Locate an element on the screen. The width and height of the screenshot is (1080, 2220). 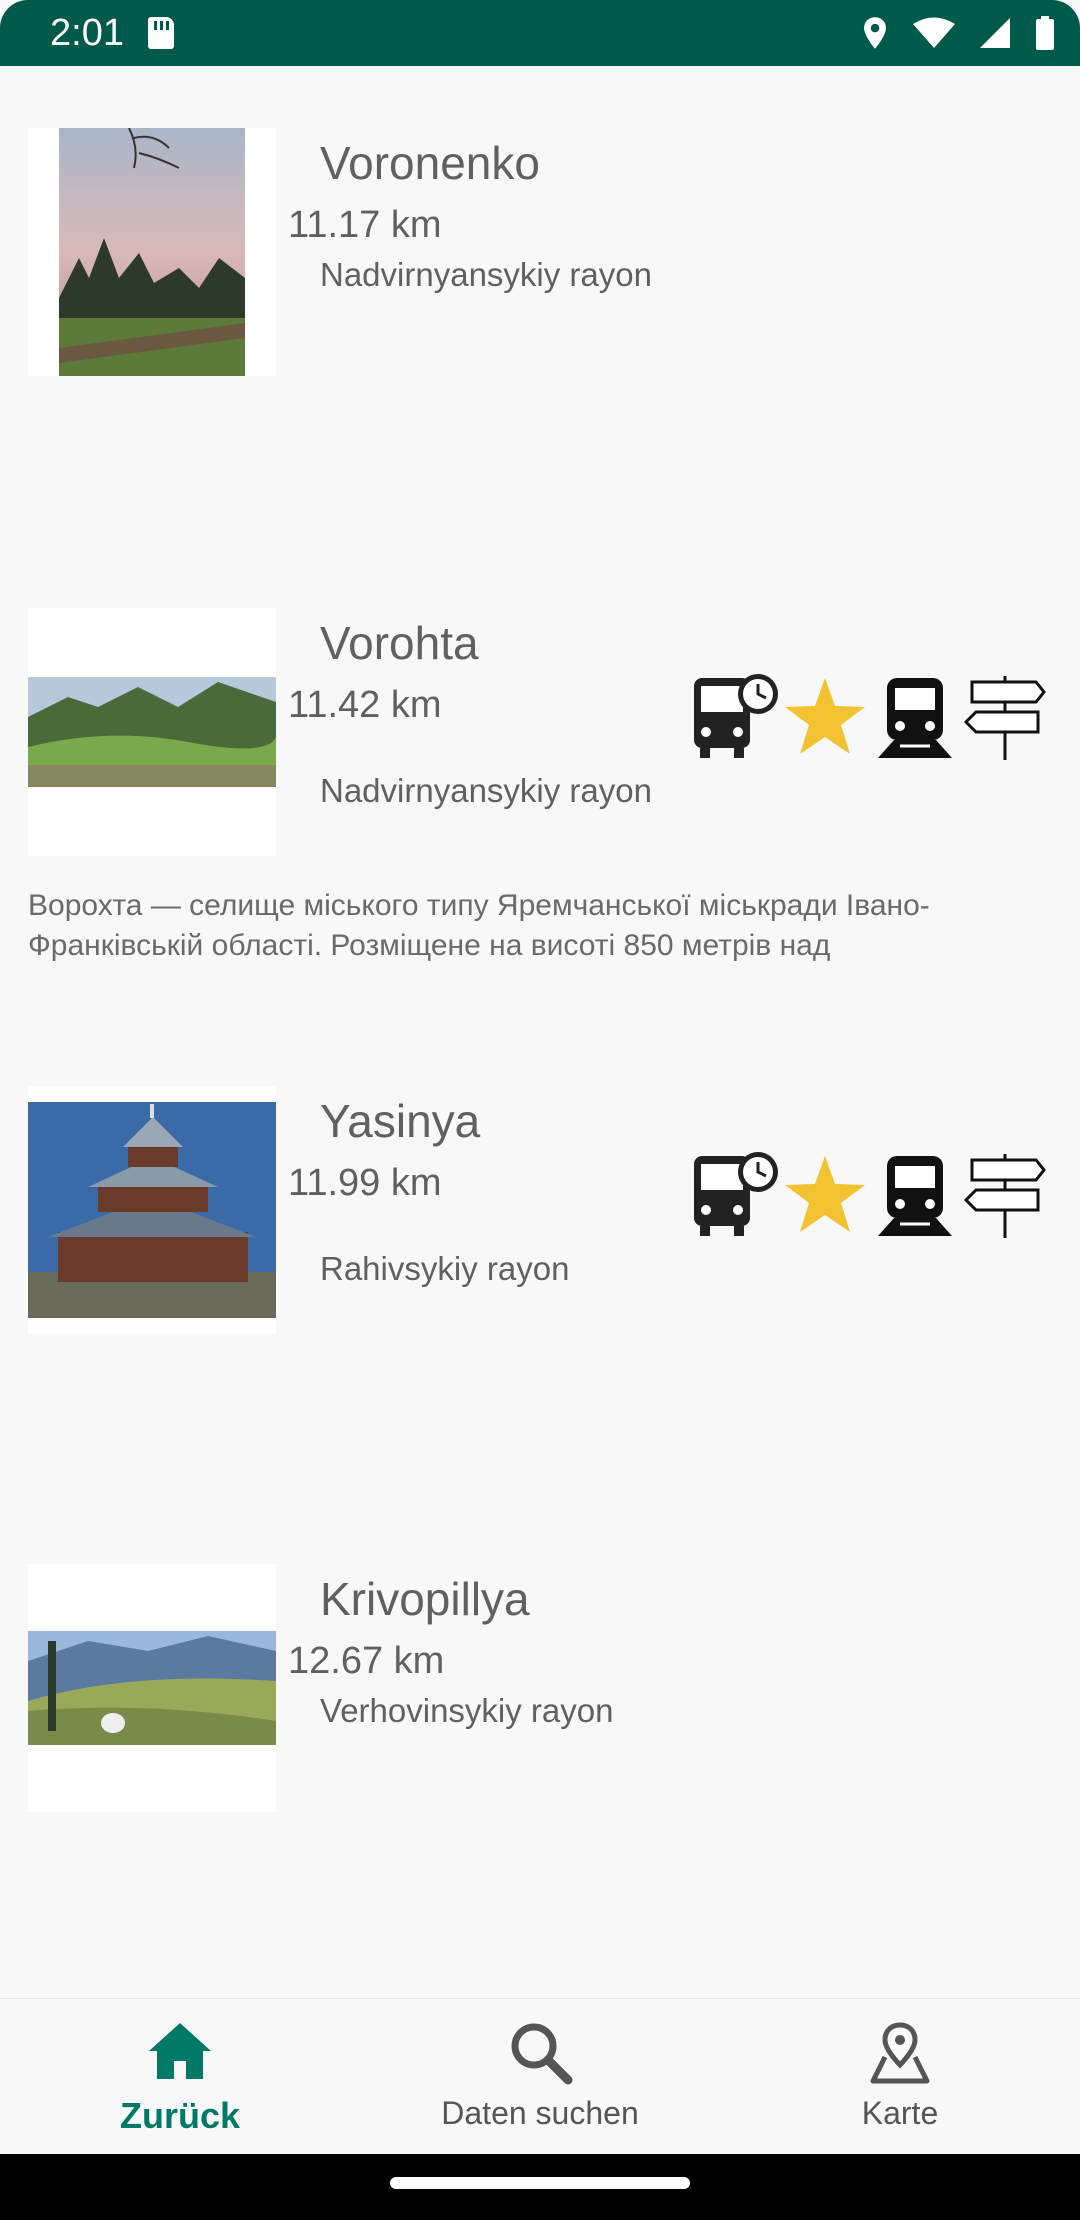
battery-icon is located at coordinates (1045, 33).